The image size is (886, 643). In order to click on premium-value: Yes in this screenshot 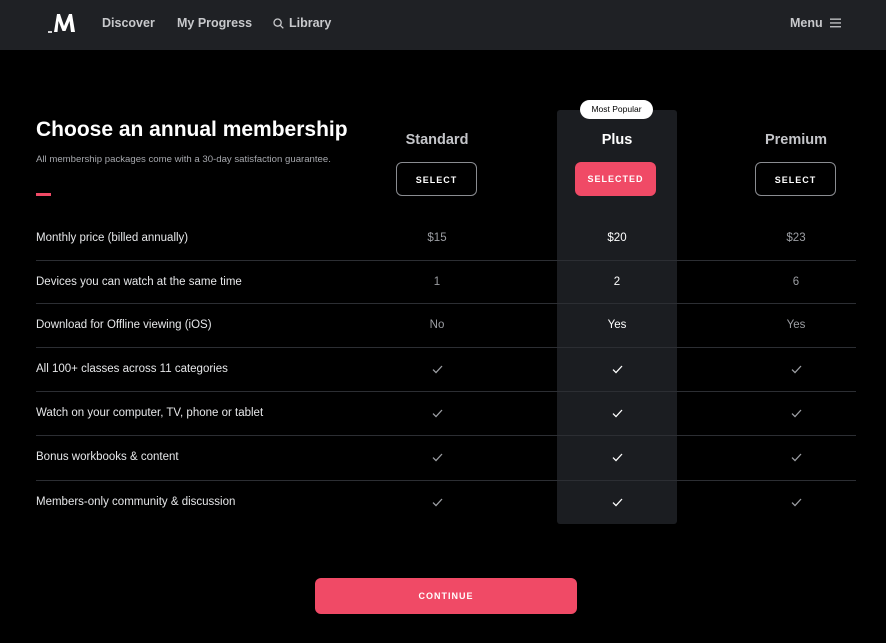, I will do `click(796, 325)`.